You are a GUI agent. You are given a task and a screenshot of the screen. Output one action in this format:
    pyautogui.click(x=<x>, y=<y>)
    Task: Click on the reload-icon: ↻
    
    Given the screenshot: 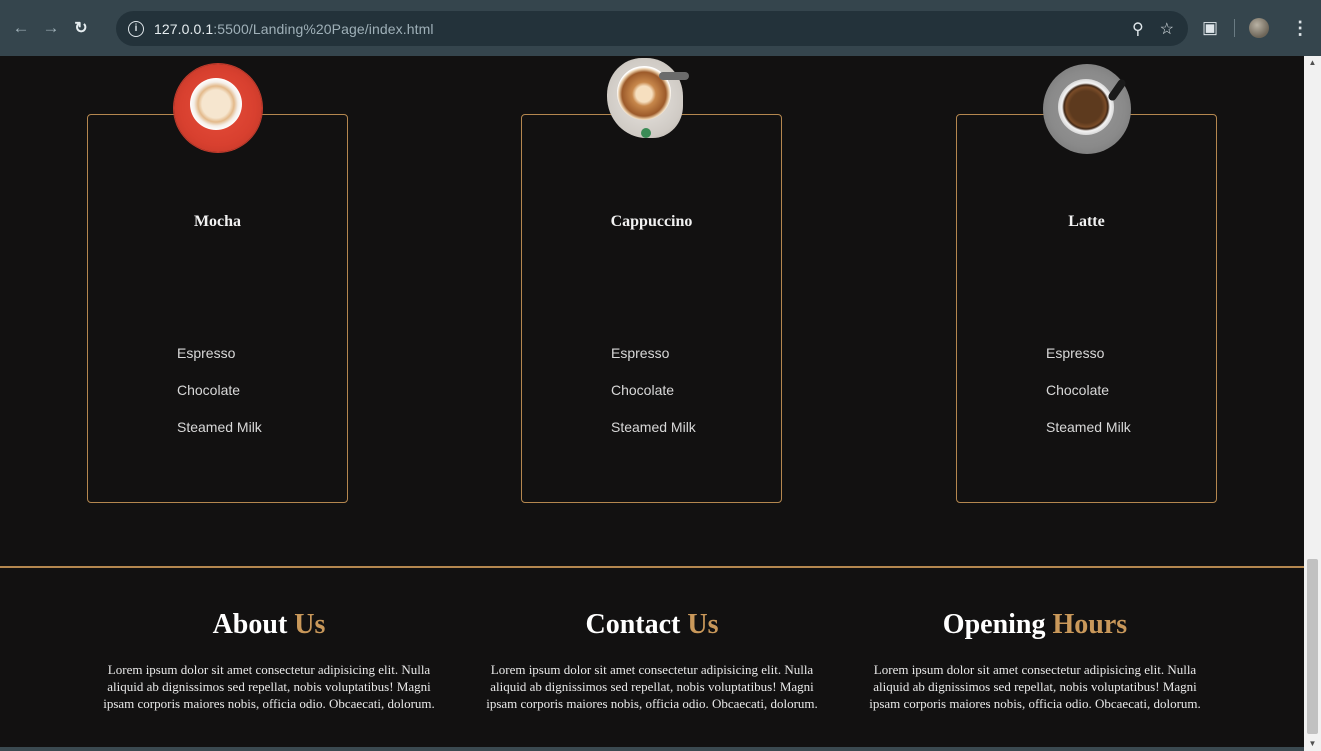 What is the action you would take?
    pyautogui.click(x=81, y=28)
    